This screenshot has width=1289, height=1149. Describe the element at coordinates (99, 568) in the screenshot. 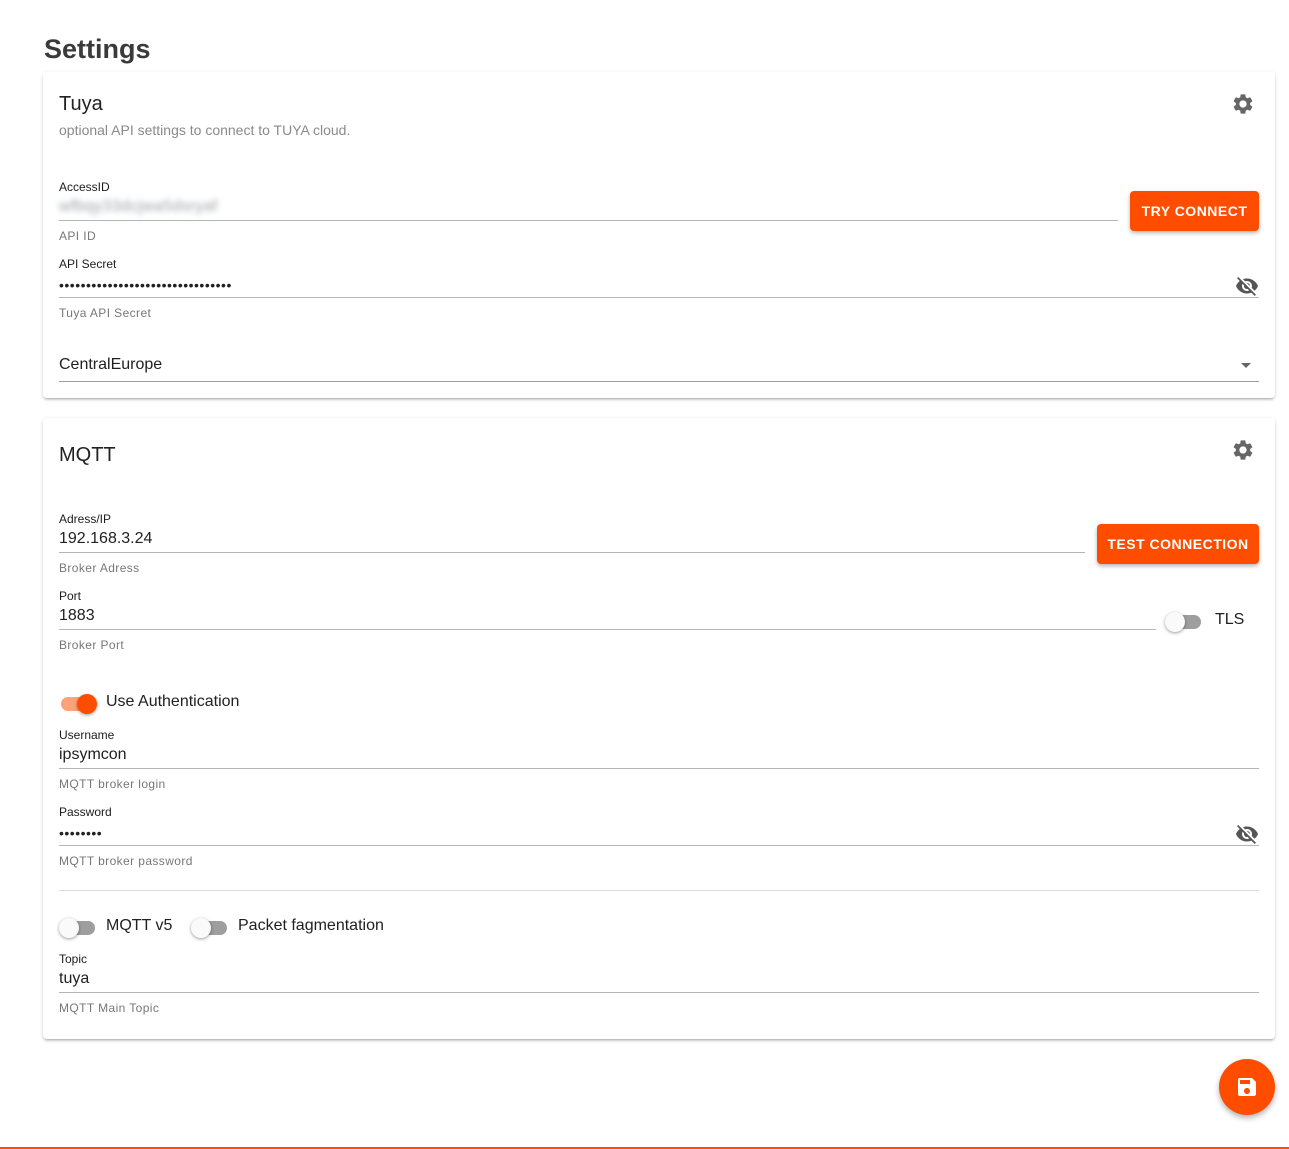

I see `address-helper: Broker Adress` at that location.